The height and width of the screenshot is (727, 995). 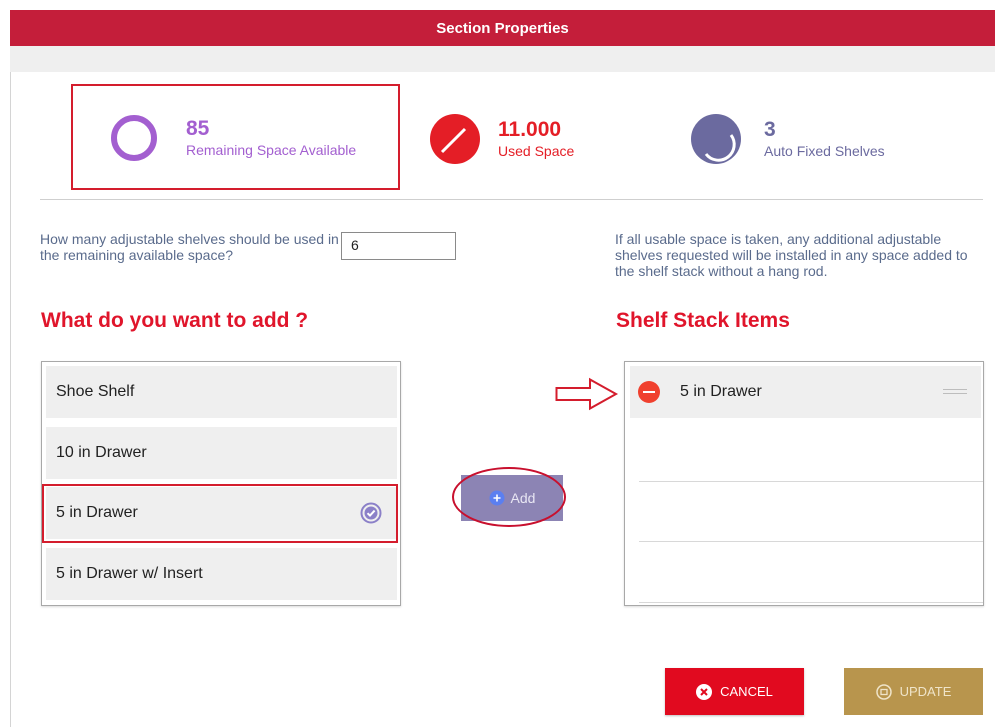 I want to click on used-label: Used Space, so click(x=536, y=151).